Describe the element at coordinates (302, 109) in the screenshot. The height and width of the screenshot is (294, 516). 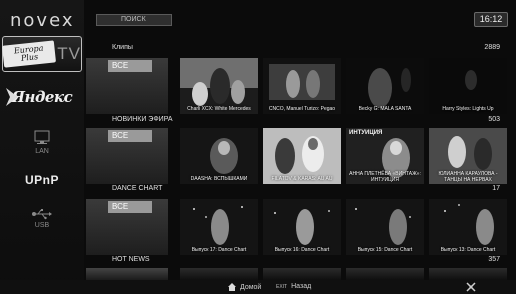
I see `thumbnail-caption: CNCO, Manuel Turizo: Pegao` at that location.